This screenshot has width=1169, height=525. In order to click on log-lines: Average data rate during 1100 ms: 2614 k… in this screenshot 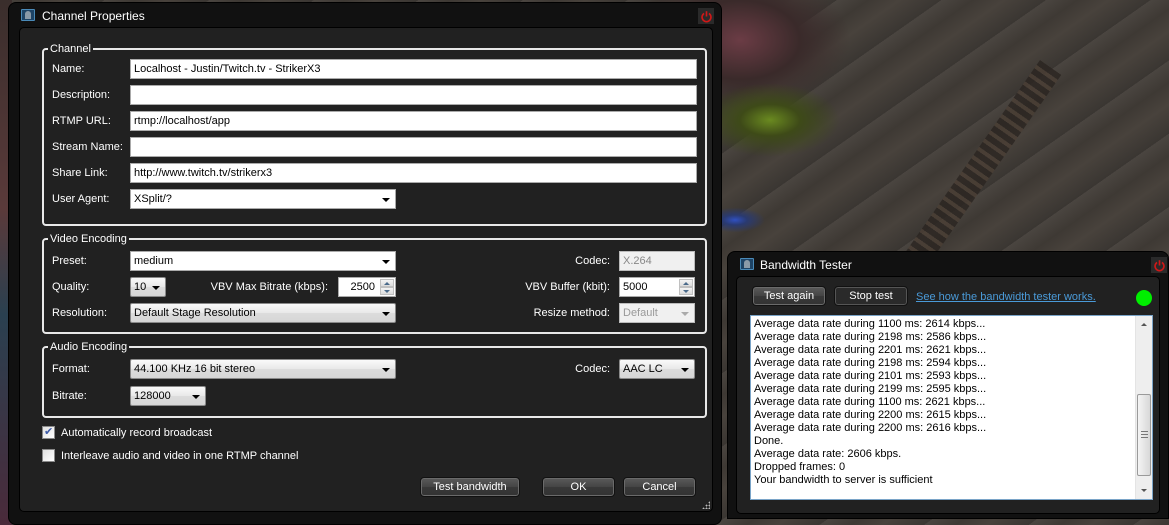, I will do `click(943, 402)`.